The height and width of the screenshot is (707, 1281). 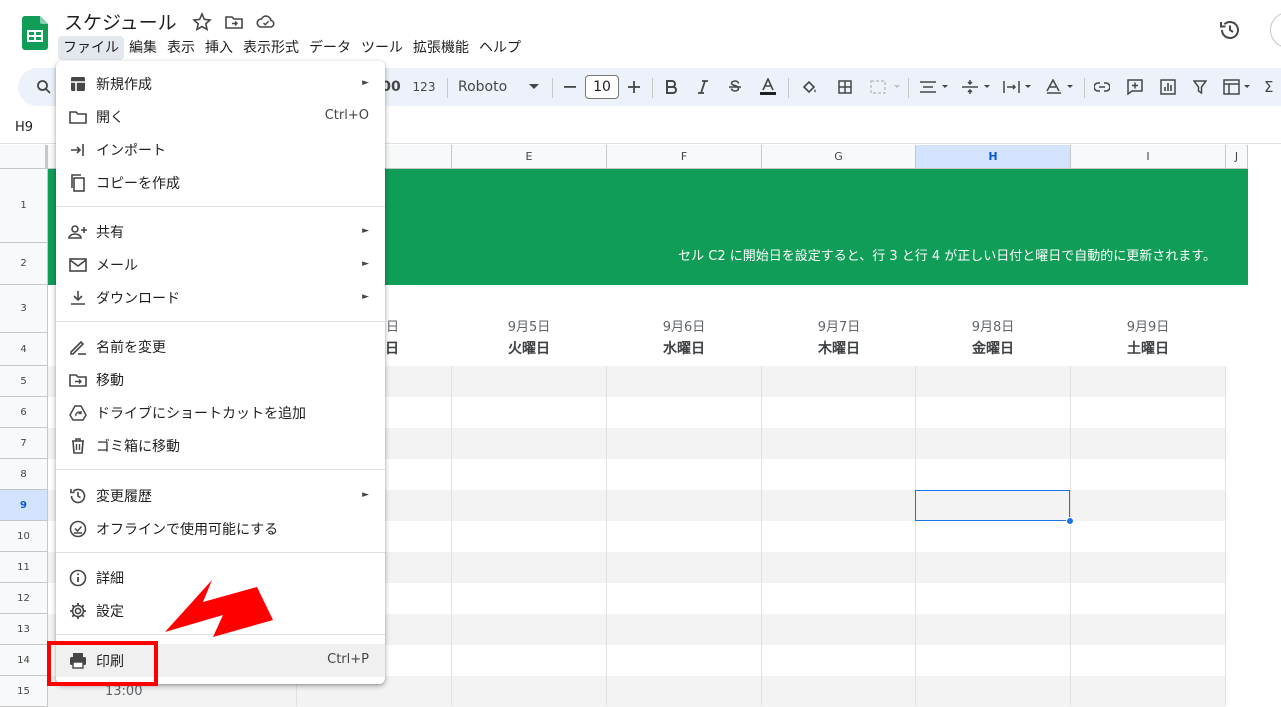 What do you see at coordinates (220, 297) in the screenshot?
I see `menu-item-download: ダウンロード ►` at bounding box center [220, 297].